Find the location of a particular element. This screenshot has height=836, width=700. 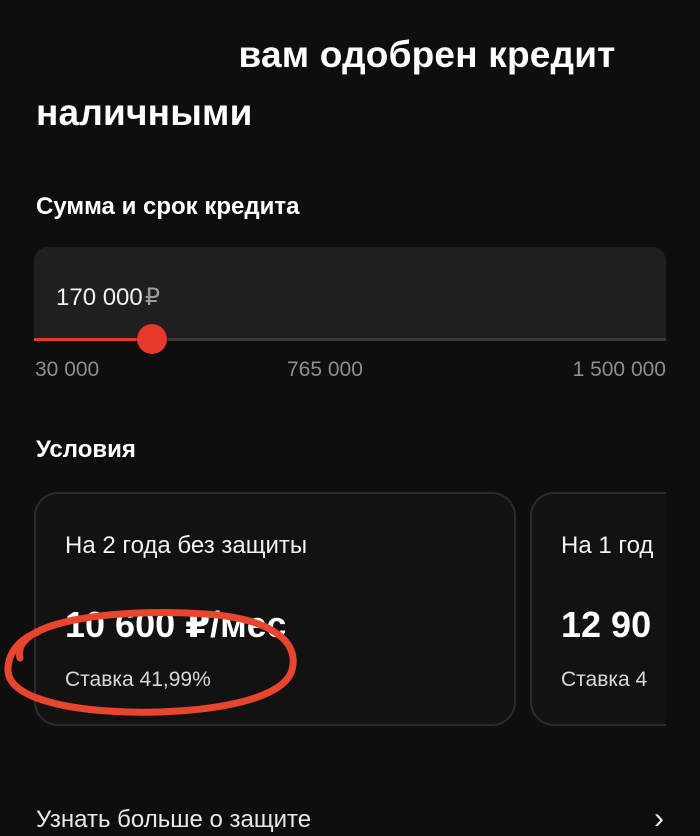

amount-field: 170 000₽ is located at coordinates (350, 293).